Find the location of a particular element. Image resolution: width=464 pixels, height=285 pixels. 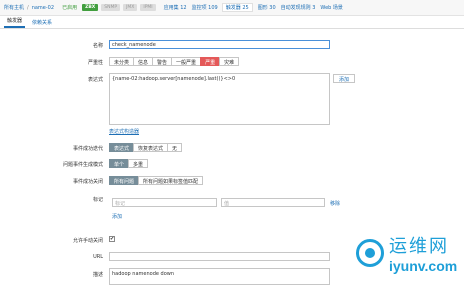

ok-event-none: 无 is located at coordinates (175, 147).